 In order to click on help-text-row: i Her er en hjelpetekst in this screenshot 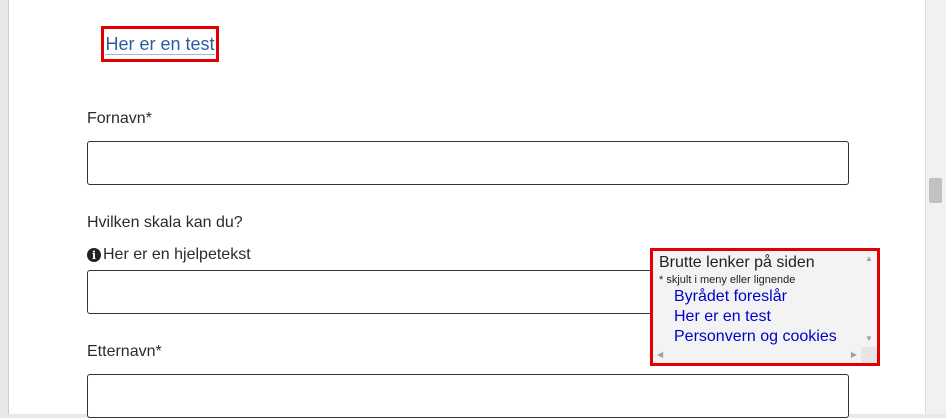, I will do `click(169, 255)`.